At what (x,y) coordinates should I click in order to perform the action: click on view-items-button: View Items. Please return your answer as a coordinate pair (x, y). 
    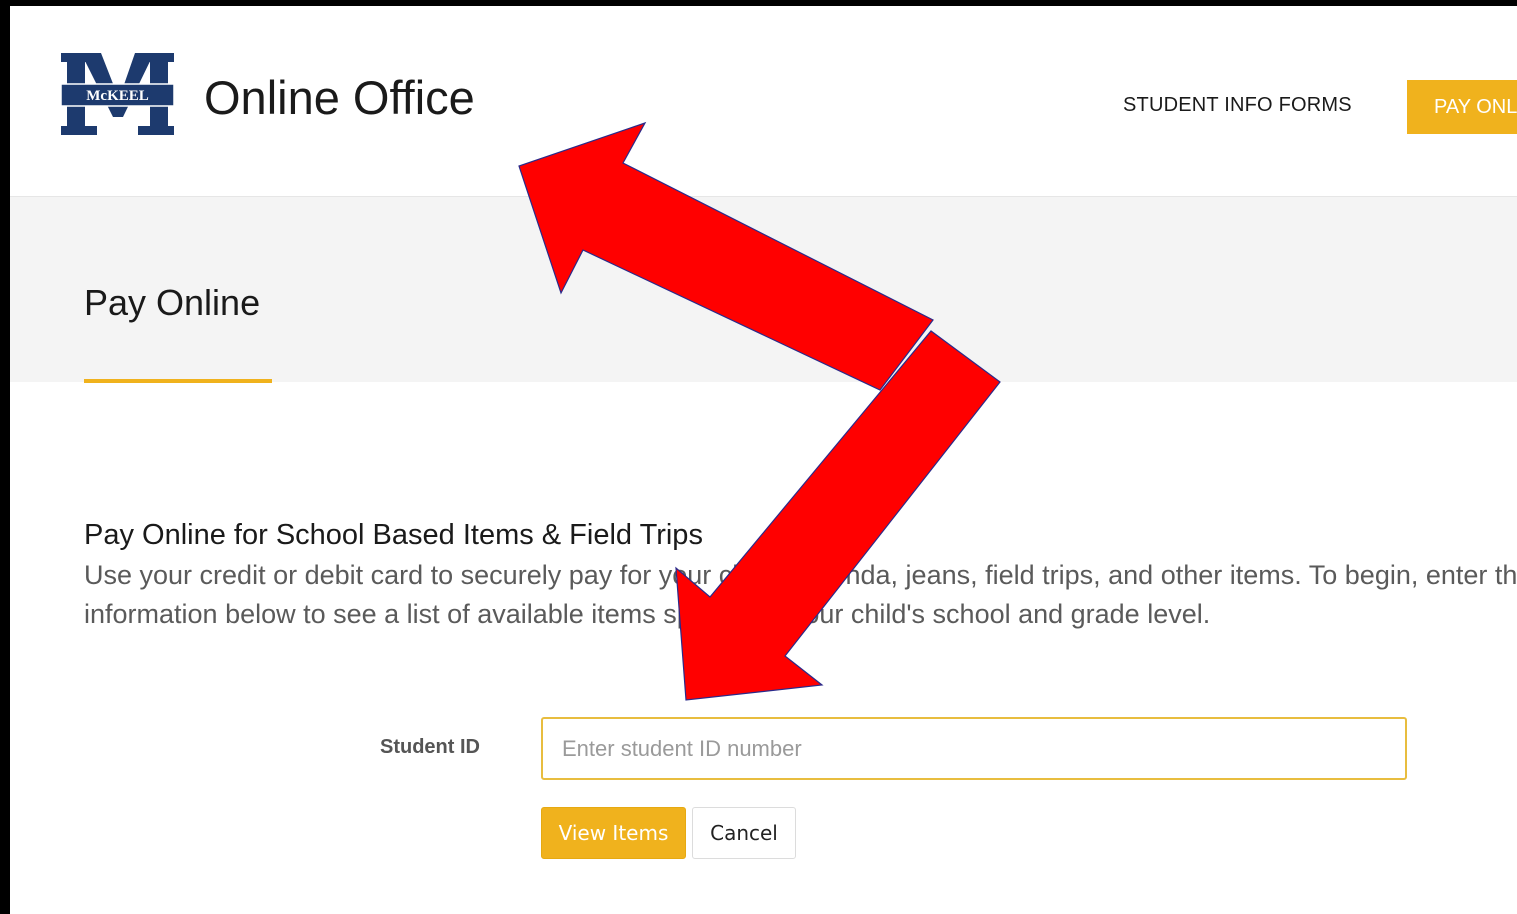
    Looking at the image, I should click on (613, 833).